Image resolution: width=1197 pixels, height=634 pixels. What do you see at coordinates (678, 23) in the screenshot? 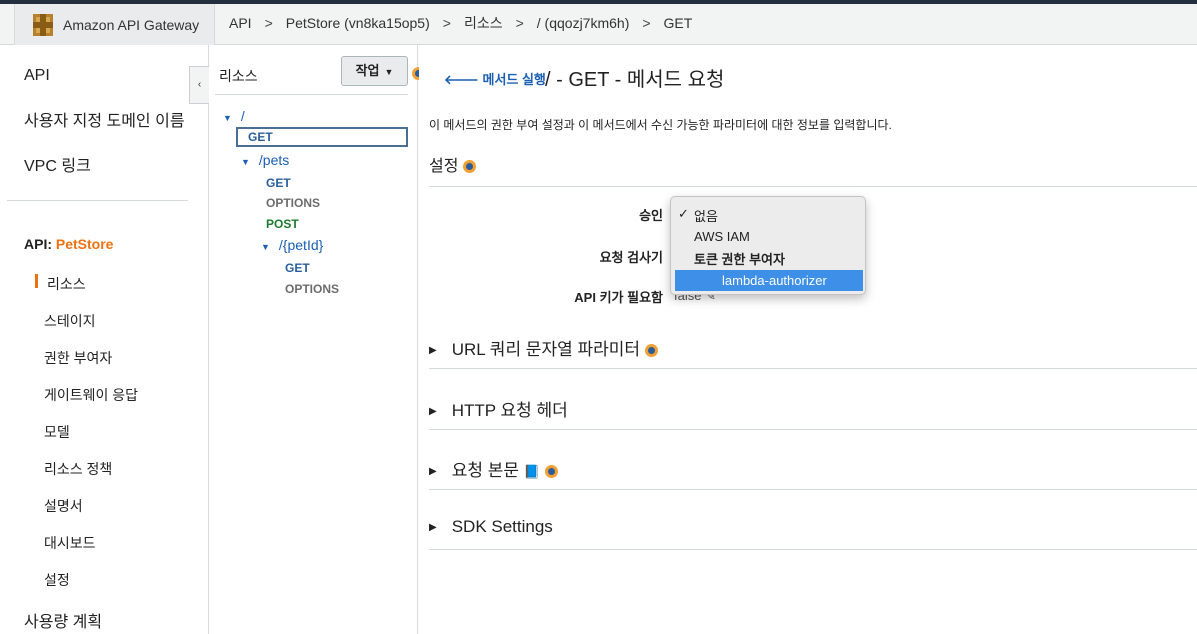
I see `breadcrumb-item-get: GET` at bounding box center [678, 23].